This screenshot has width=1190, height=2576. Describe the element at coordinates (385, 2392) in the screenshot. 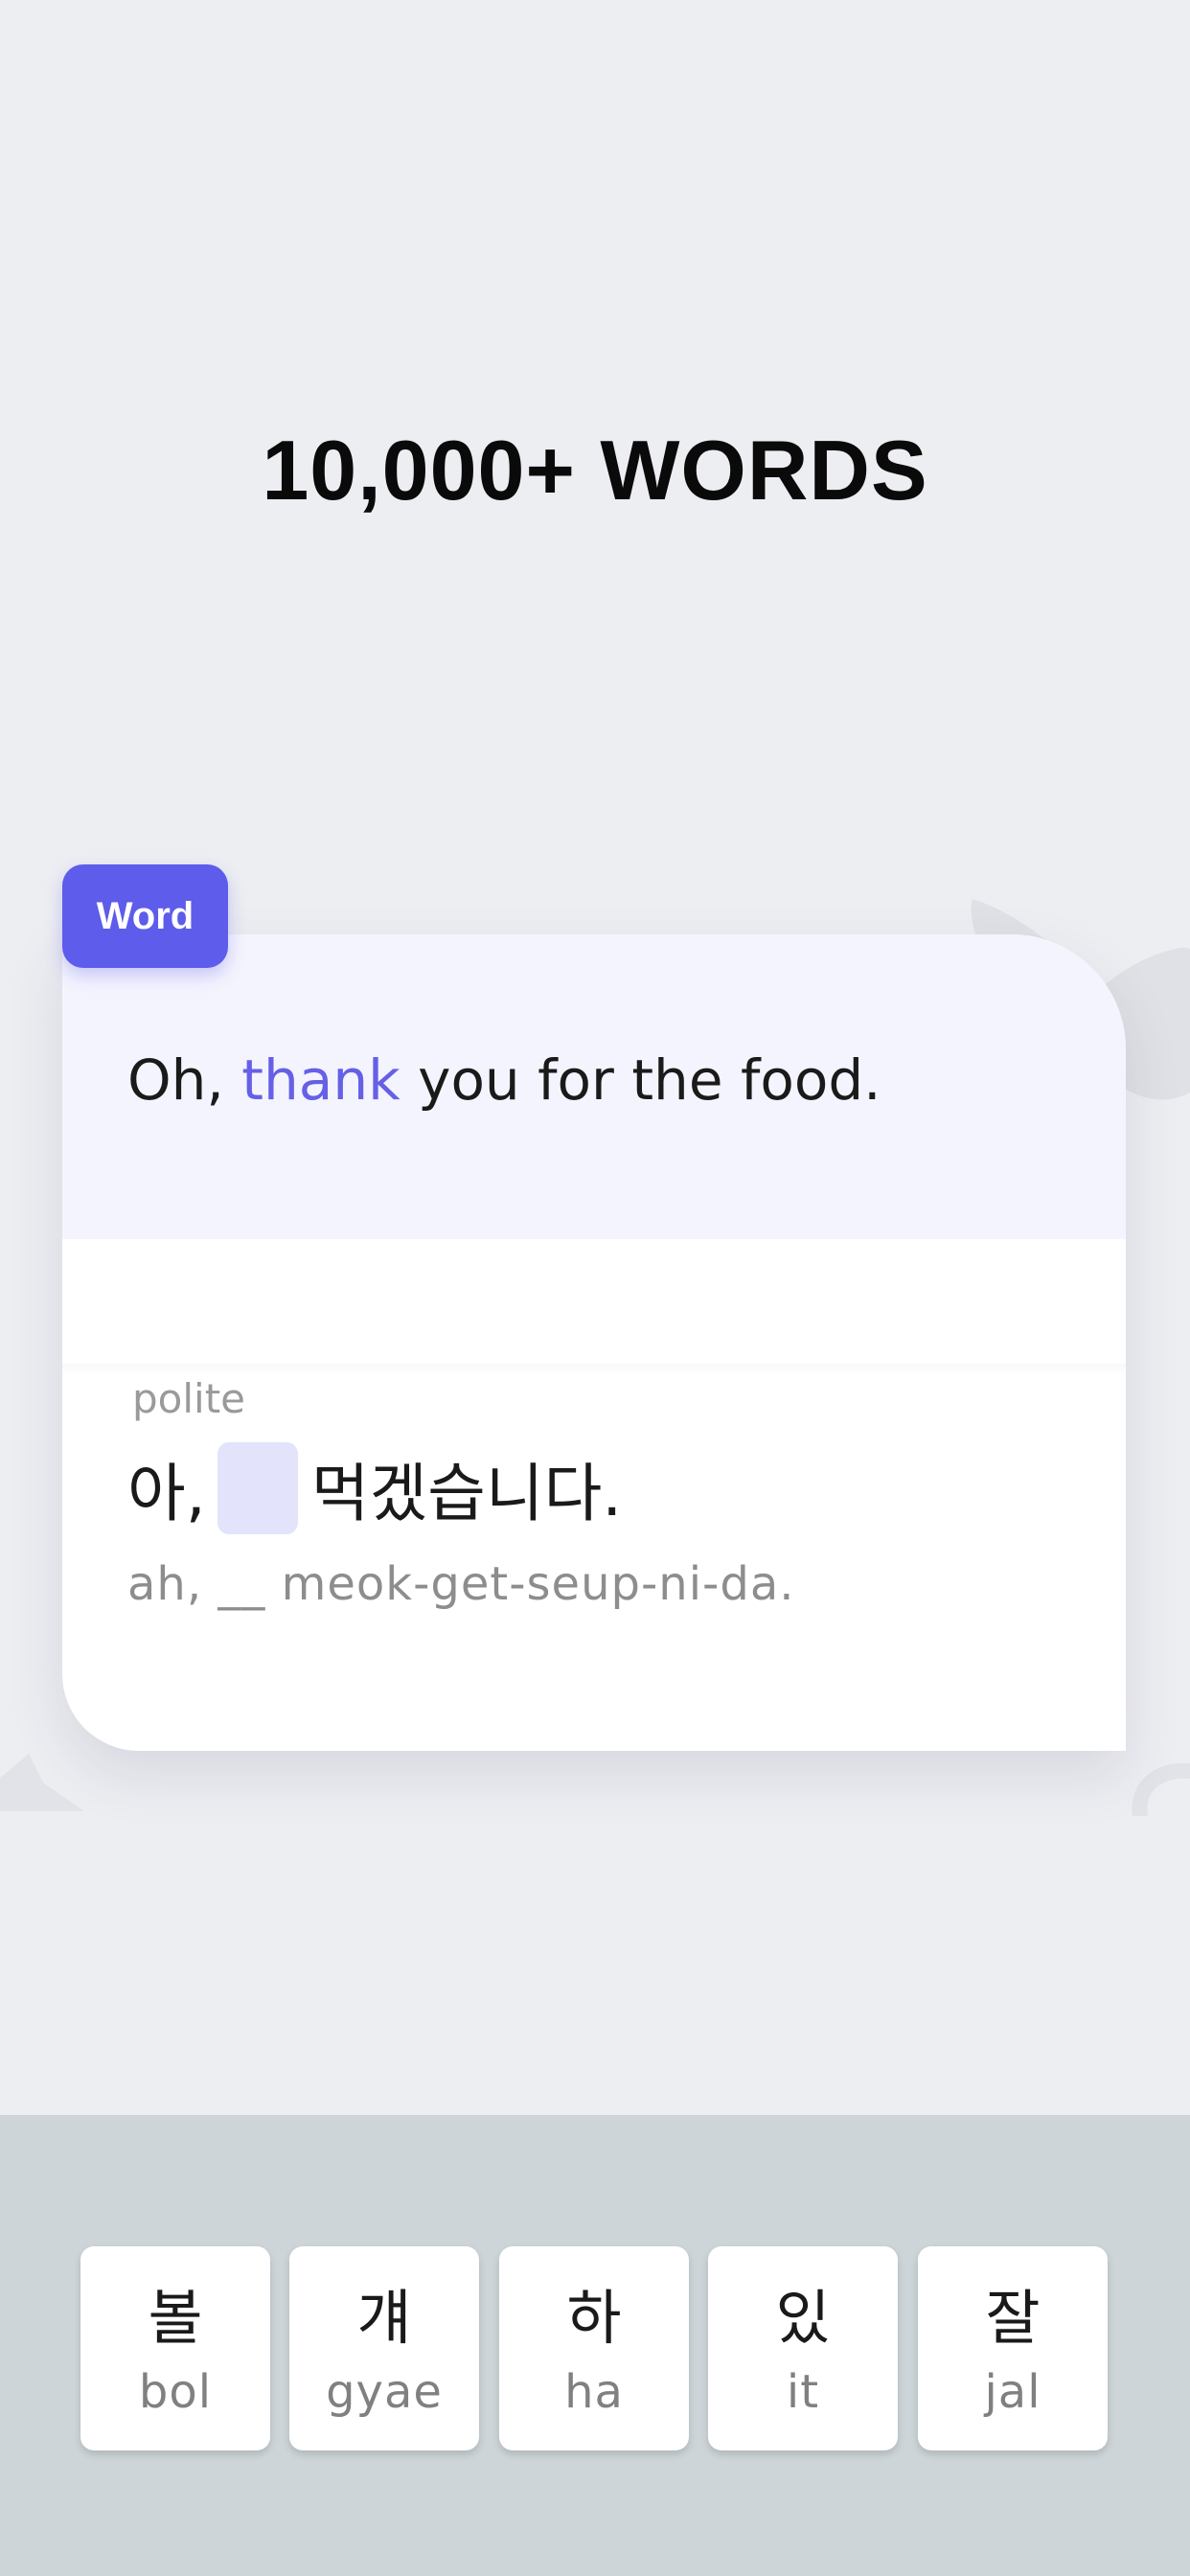

I see `key-romanization: gyae` at that location.